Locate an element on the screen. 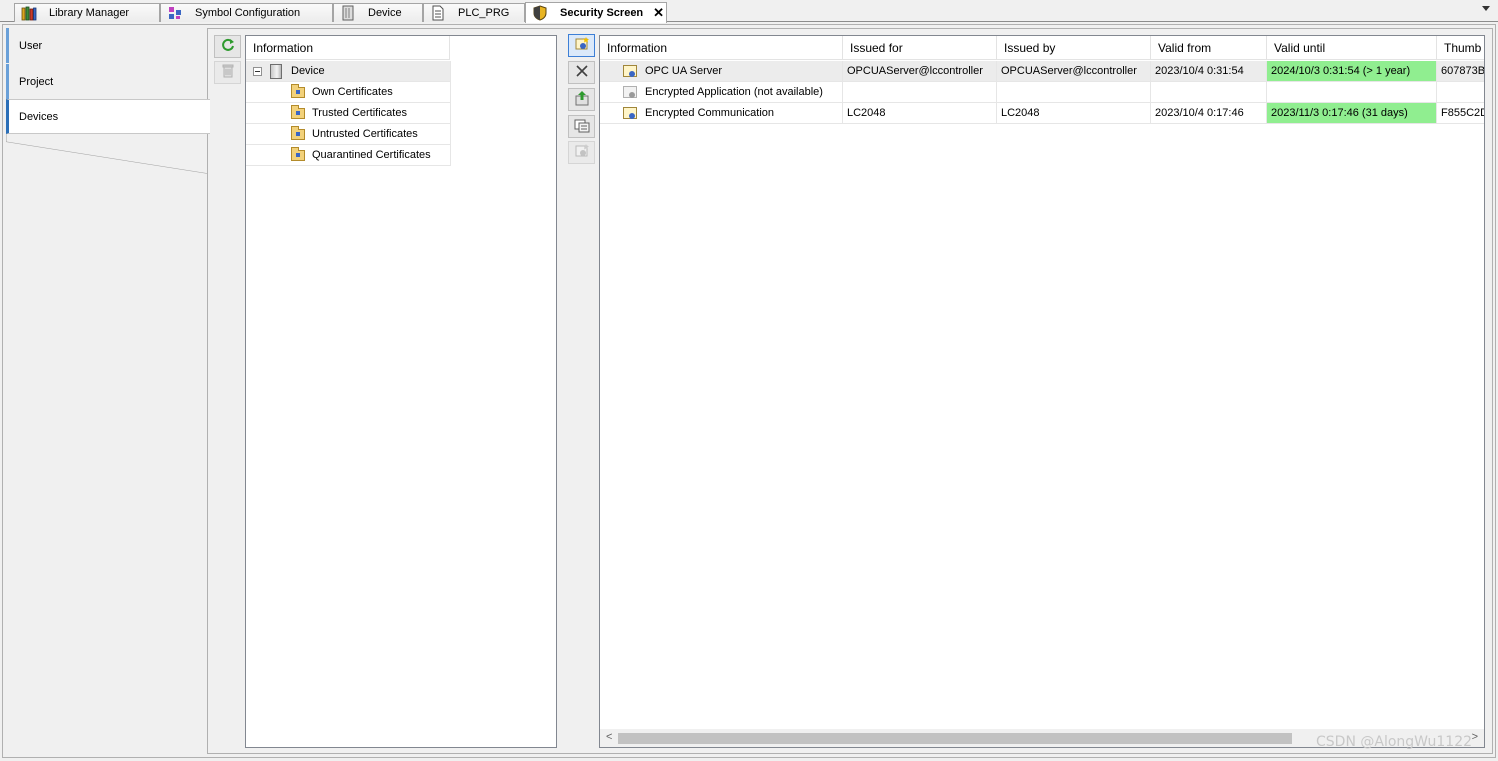 This screenshot has width=1498, height=761. nav-item-devices: Devices is located at coordinates (108, 116).